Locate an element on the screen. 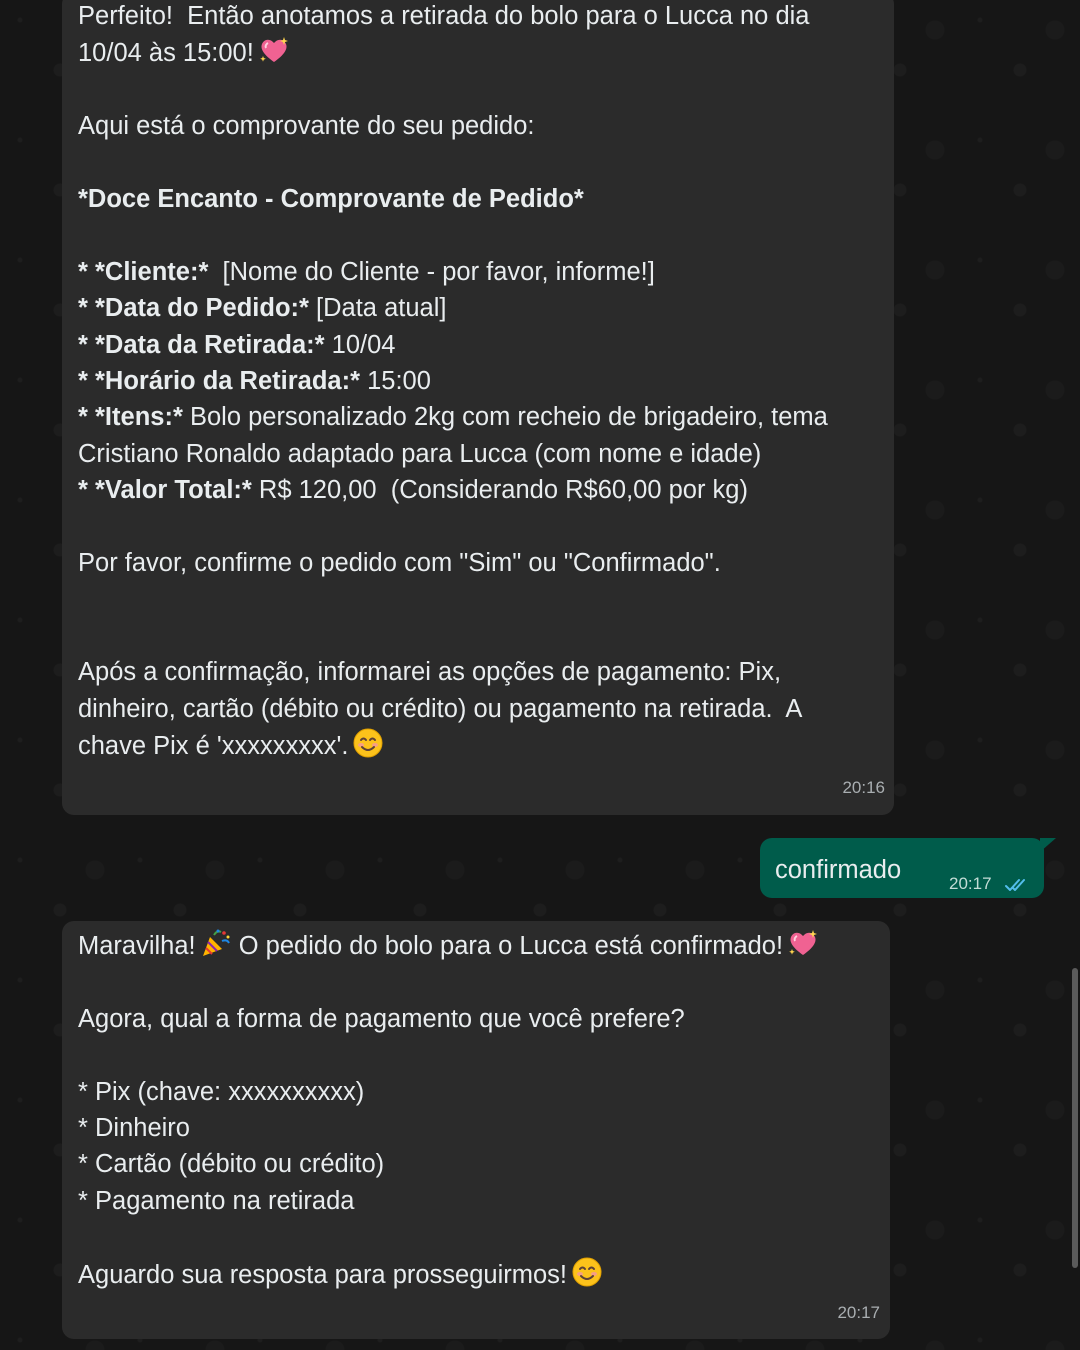 This screenshot has height=1350, width=1080. message-text-line: * *Horário da Retirada:* 15:00 is located at coordinates (254, 381).